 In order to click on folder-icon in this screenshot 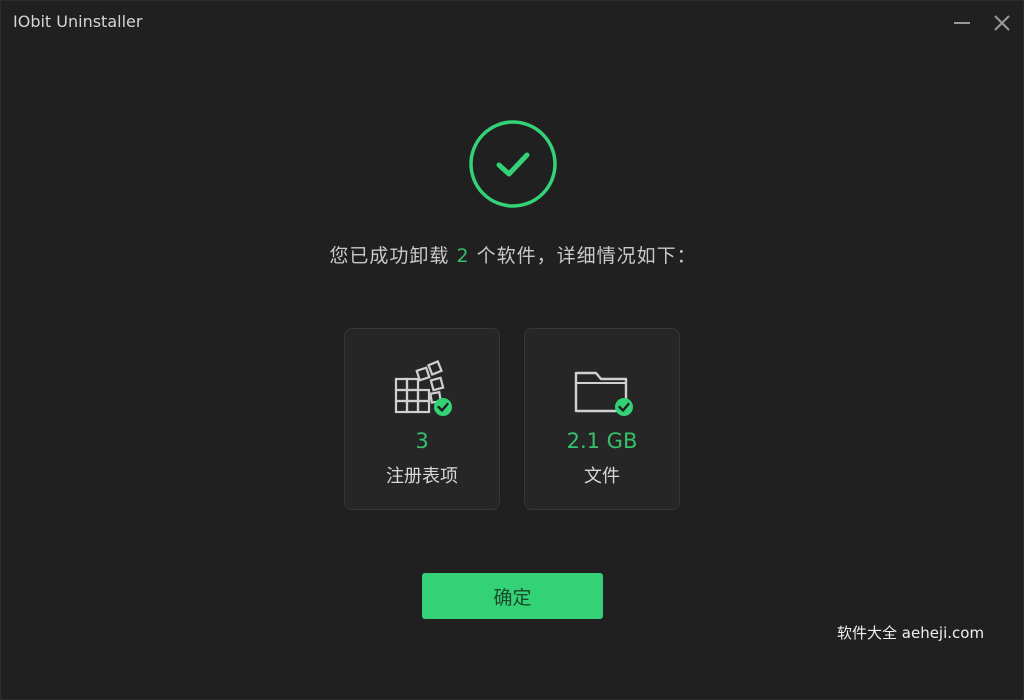, I will do `click(603, 393)`.